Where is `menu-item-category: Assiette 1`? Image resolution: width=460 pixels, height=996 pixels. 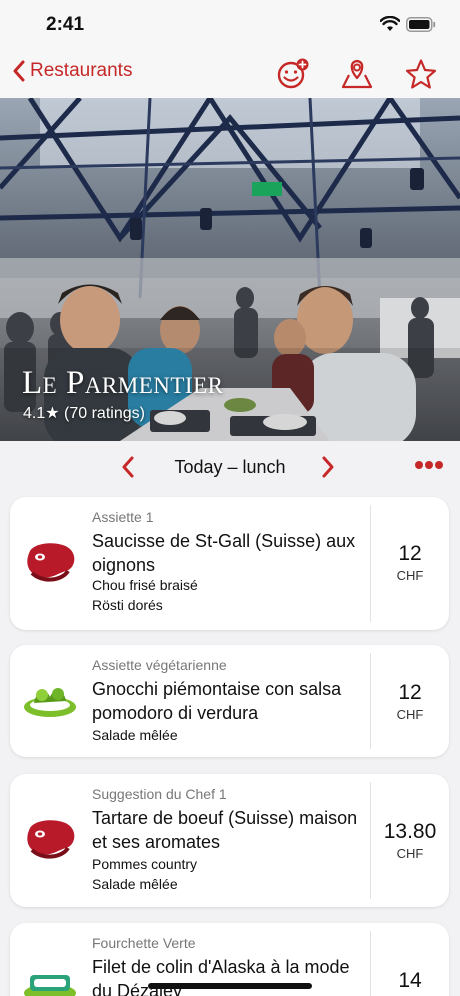 menu-item-category: Assiette 1 is located at coordinates (123, 517).